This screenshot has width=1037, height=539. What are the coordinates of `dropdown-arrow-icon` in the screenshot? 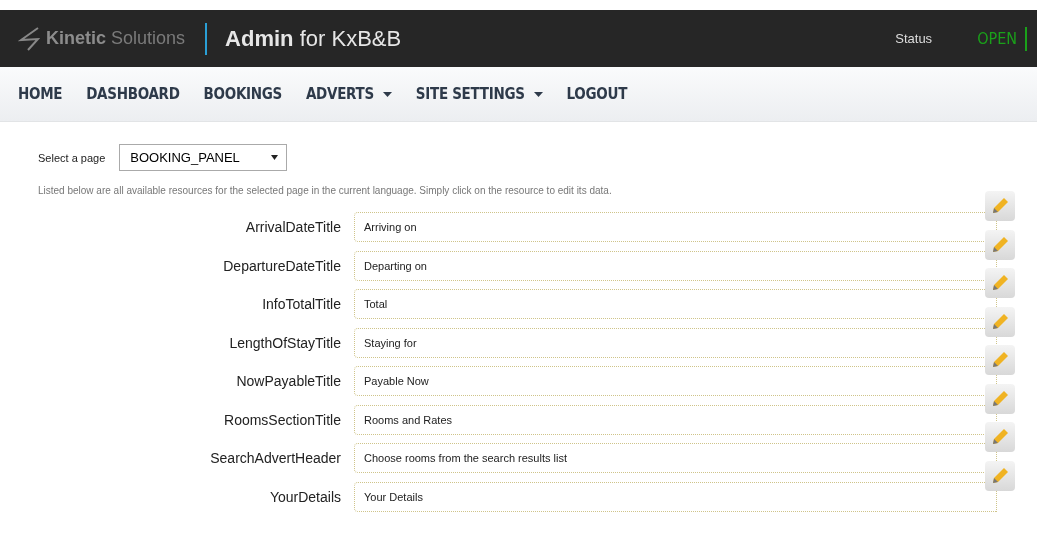 It's located at (275, 157).